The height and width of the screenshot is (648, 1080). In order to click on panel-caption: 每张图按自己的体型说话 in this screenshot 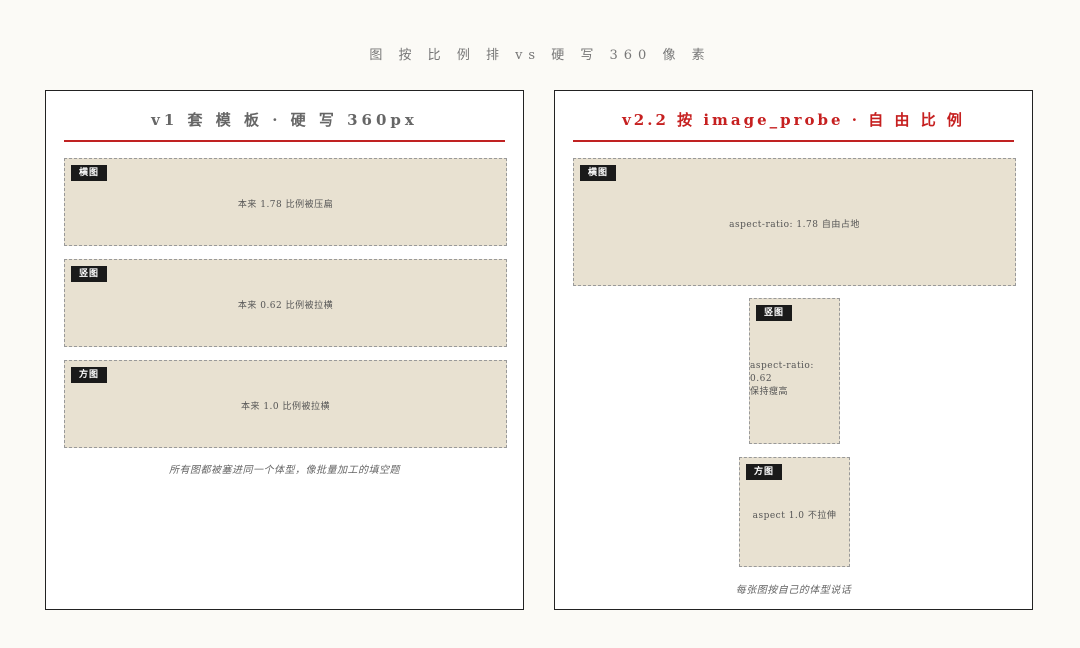, I will do `click(793, 590)`.